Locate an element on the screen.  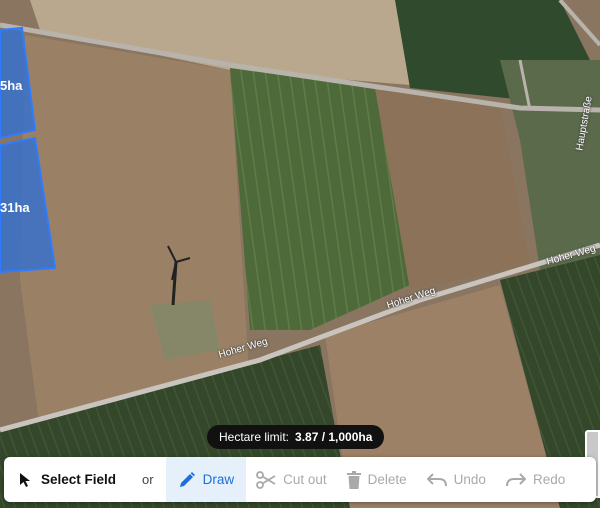
redo-label: Redo is located at coordinates (549, 479).